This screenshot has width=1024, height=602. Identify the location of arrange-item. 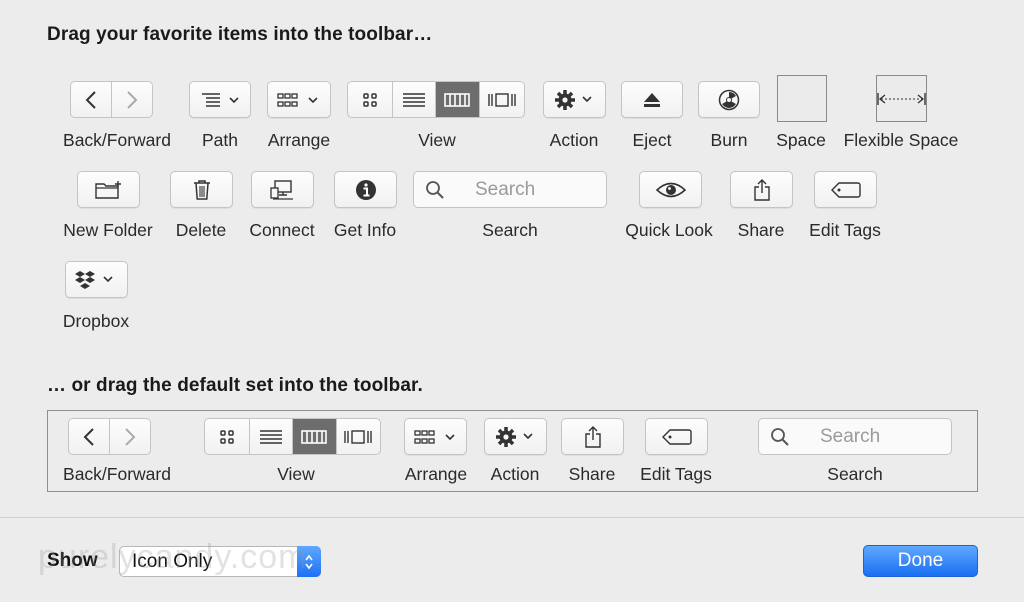
(299, 99).